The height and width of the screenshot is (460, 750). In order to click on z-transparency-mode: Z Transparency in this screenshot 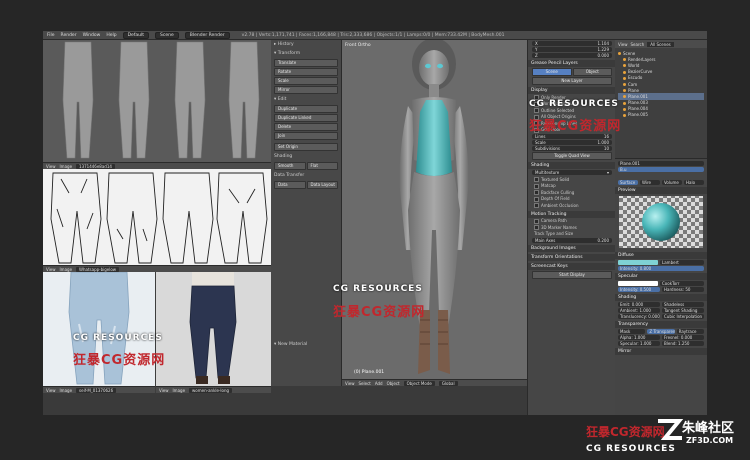, I will do `click(661, 331)`.